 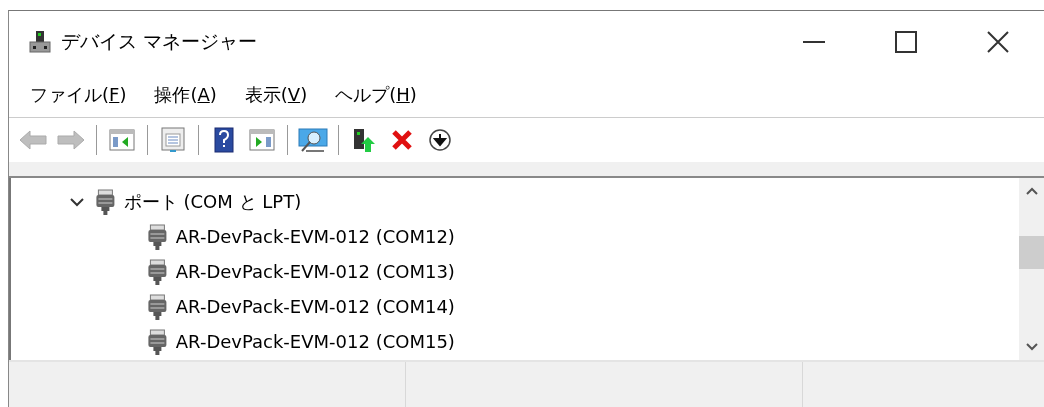 I want to click on scroll-up-icon, so click(x=1031, y=191).